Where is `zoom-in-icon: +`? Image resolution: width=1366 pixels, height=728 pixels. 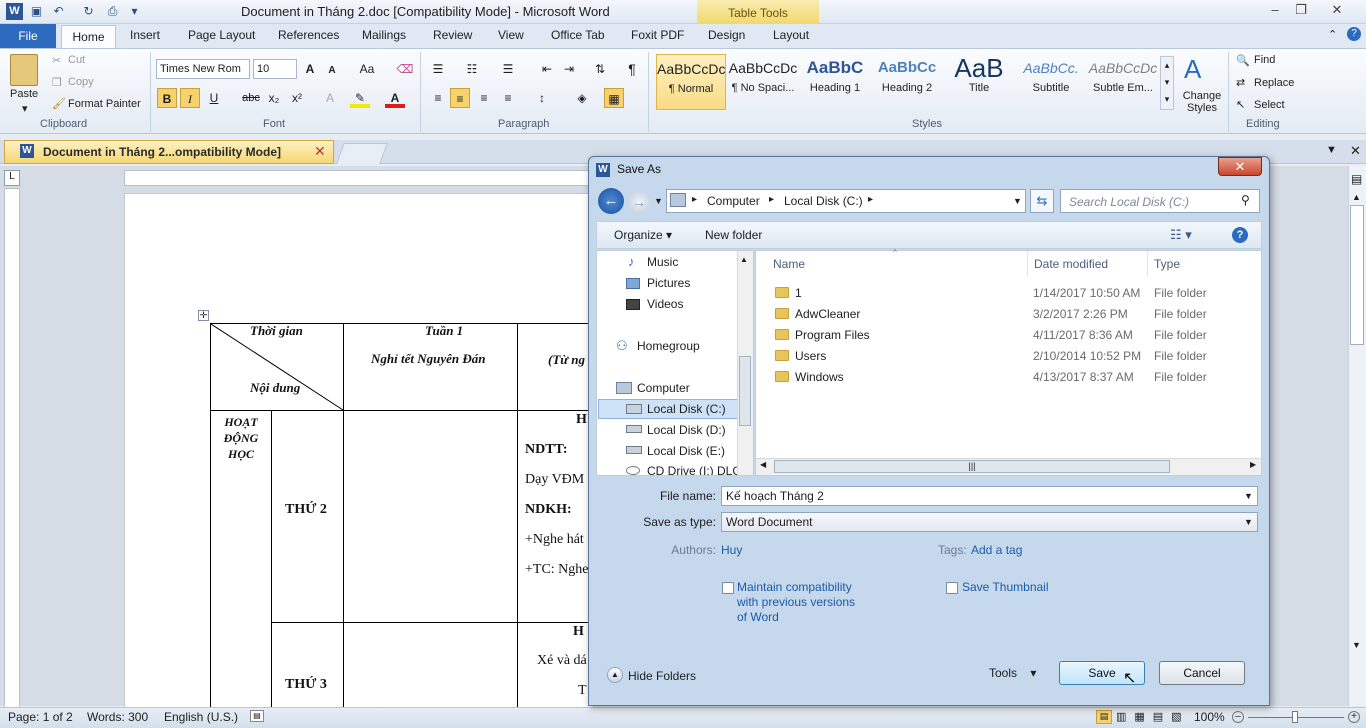
zoom-in-icon: + is located at coordinates (1354, 717).